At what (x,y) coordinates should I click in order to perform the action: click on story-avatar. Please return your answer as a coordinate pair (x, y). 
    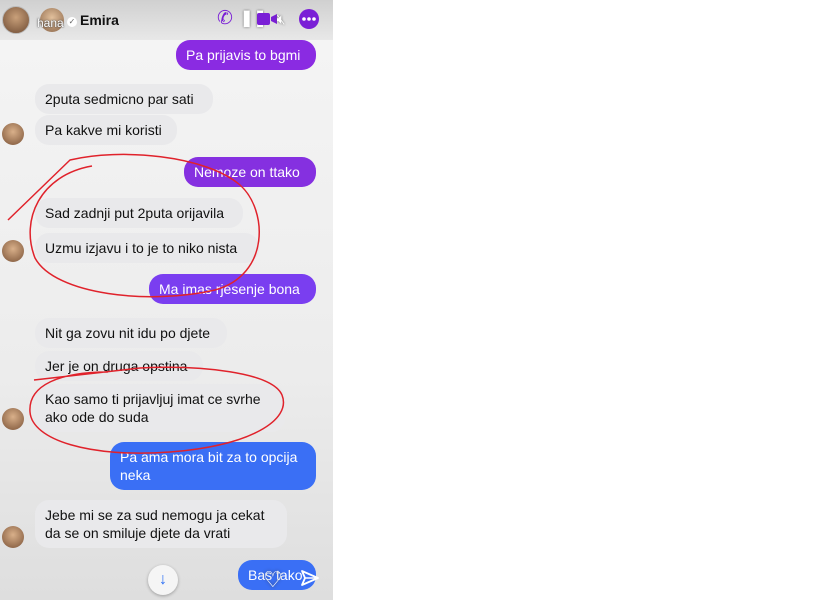
    Looking at the image, I should click on (16, 20).